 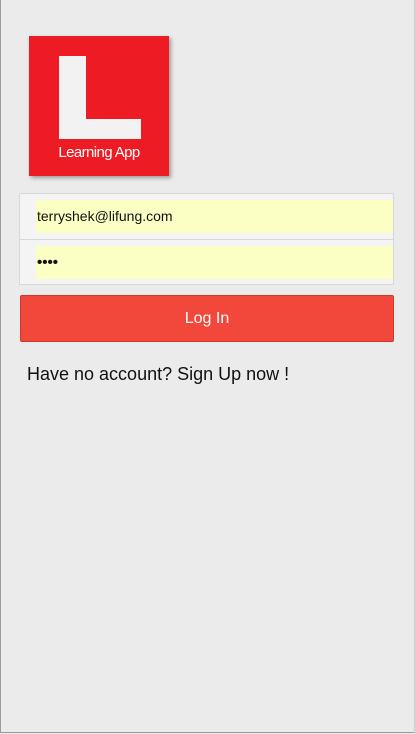 What do you see at coordinates (207, 318) in the screenshot?
I see `login-button: Log In` at bounding box center [207, 318].